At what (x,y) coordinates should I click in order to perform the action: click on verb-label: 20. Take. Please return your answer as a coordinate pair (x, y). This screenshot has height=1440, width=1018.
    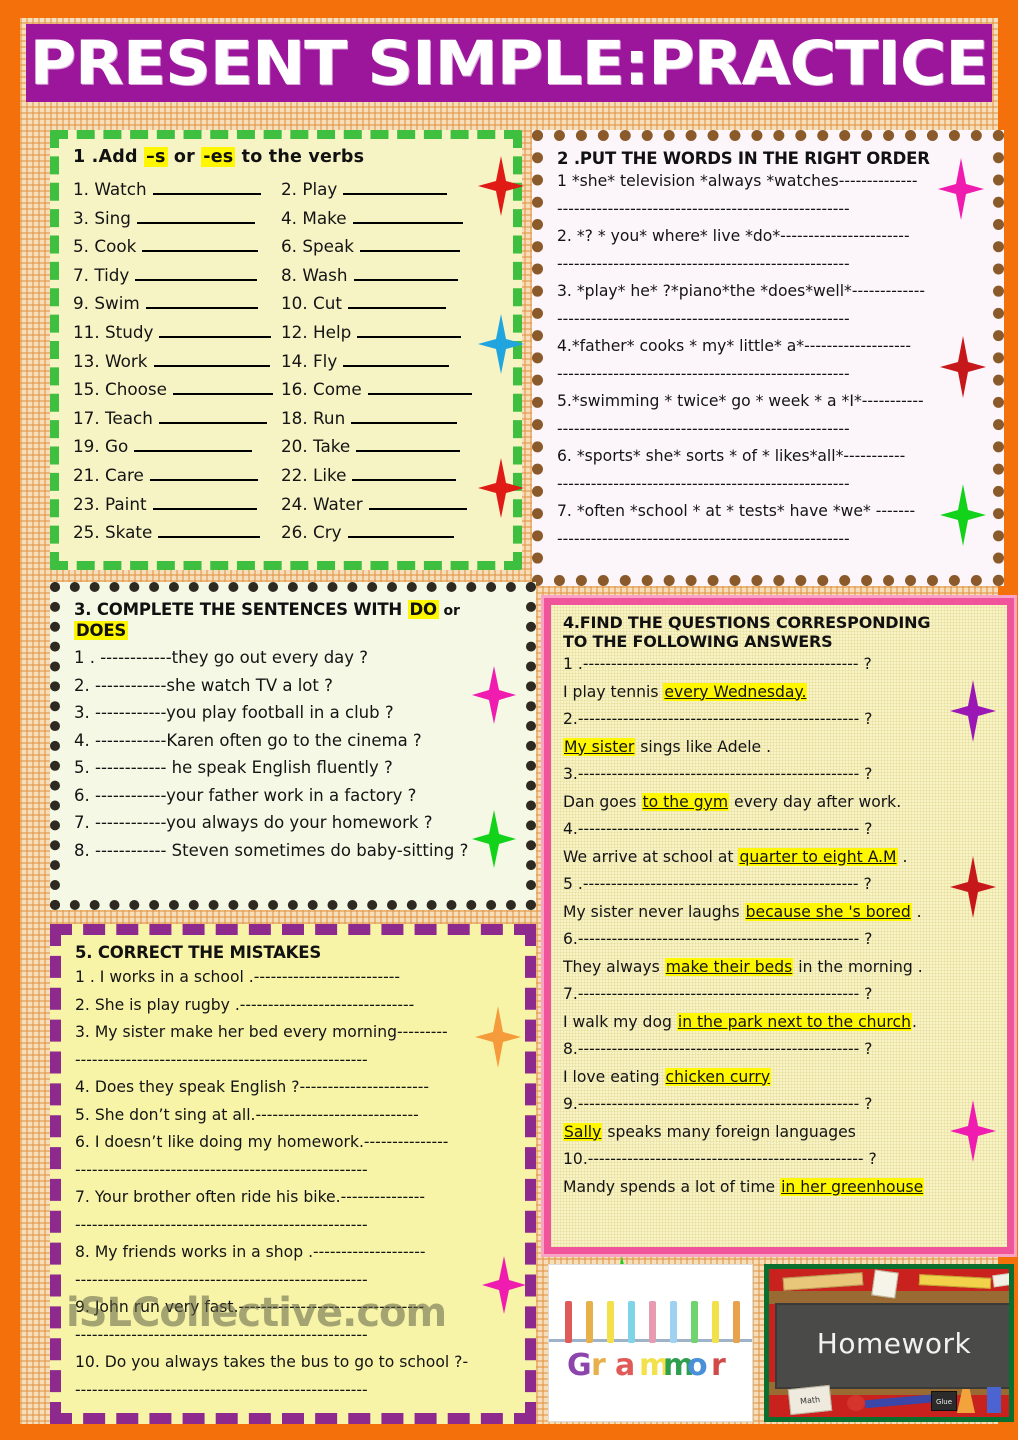
    Looking at the image, I should click on (316, 446).